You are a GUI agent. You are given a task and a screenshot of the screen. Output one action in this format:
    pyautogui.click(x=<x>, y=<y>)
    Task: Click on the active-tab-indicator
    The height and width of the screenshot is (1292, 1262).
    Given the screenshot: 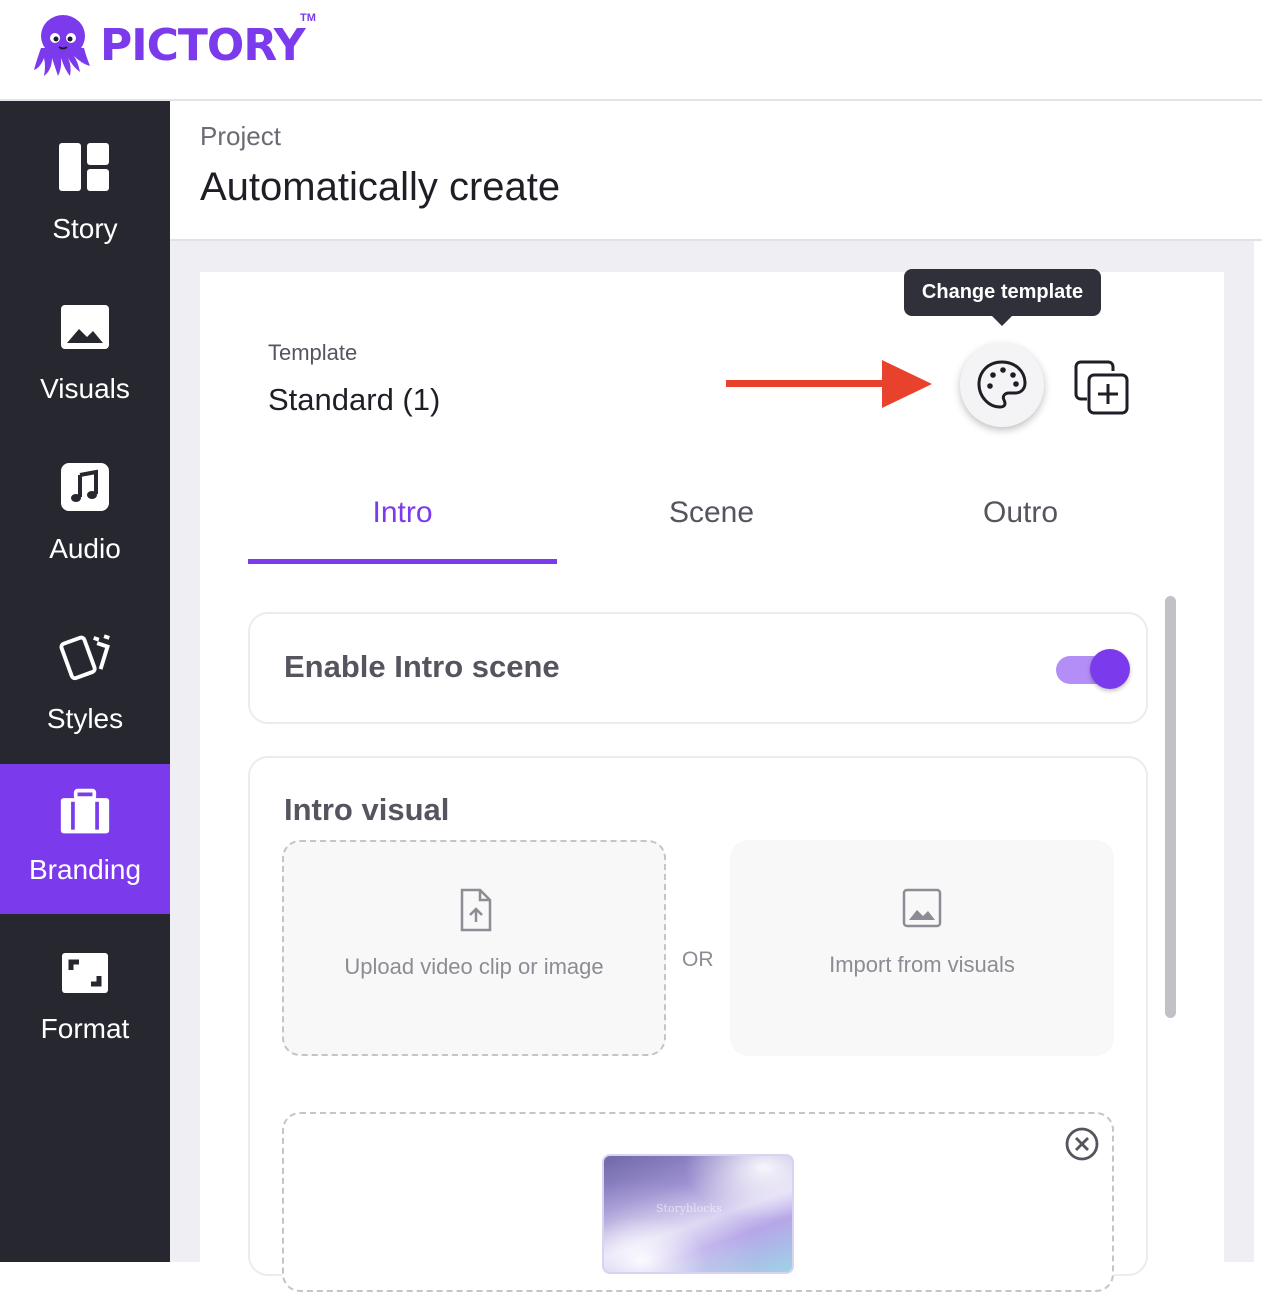 What is the action you would take?
    pyautogui.click(x=402, y=561)
    